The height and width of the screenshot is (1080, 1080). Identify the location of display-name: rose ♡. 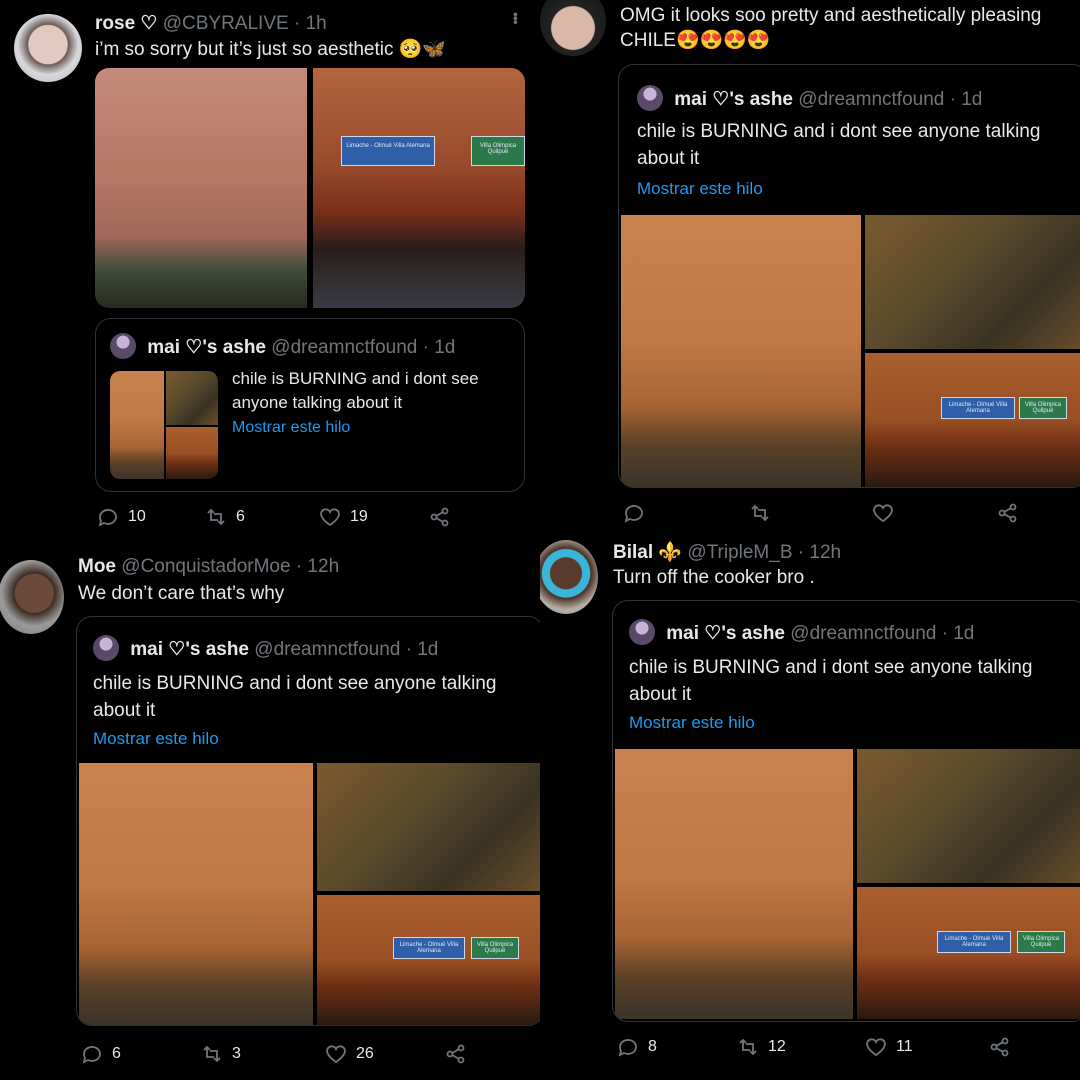
(126, 23).